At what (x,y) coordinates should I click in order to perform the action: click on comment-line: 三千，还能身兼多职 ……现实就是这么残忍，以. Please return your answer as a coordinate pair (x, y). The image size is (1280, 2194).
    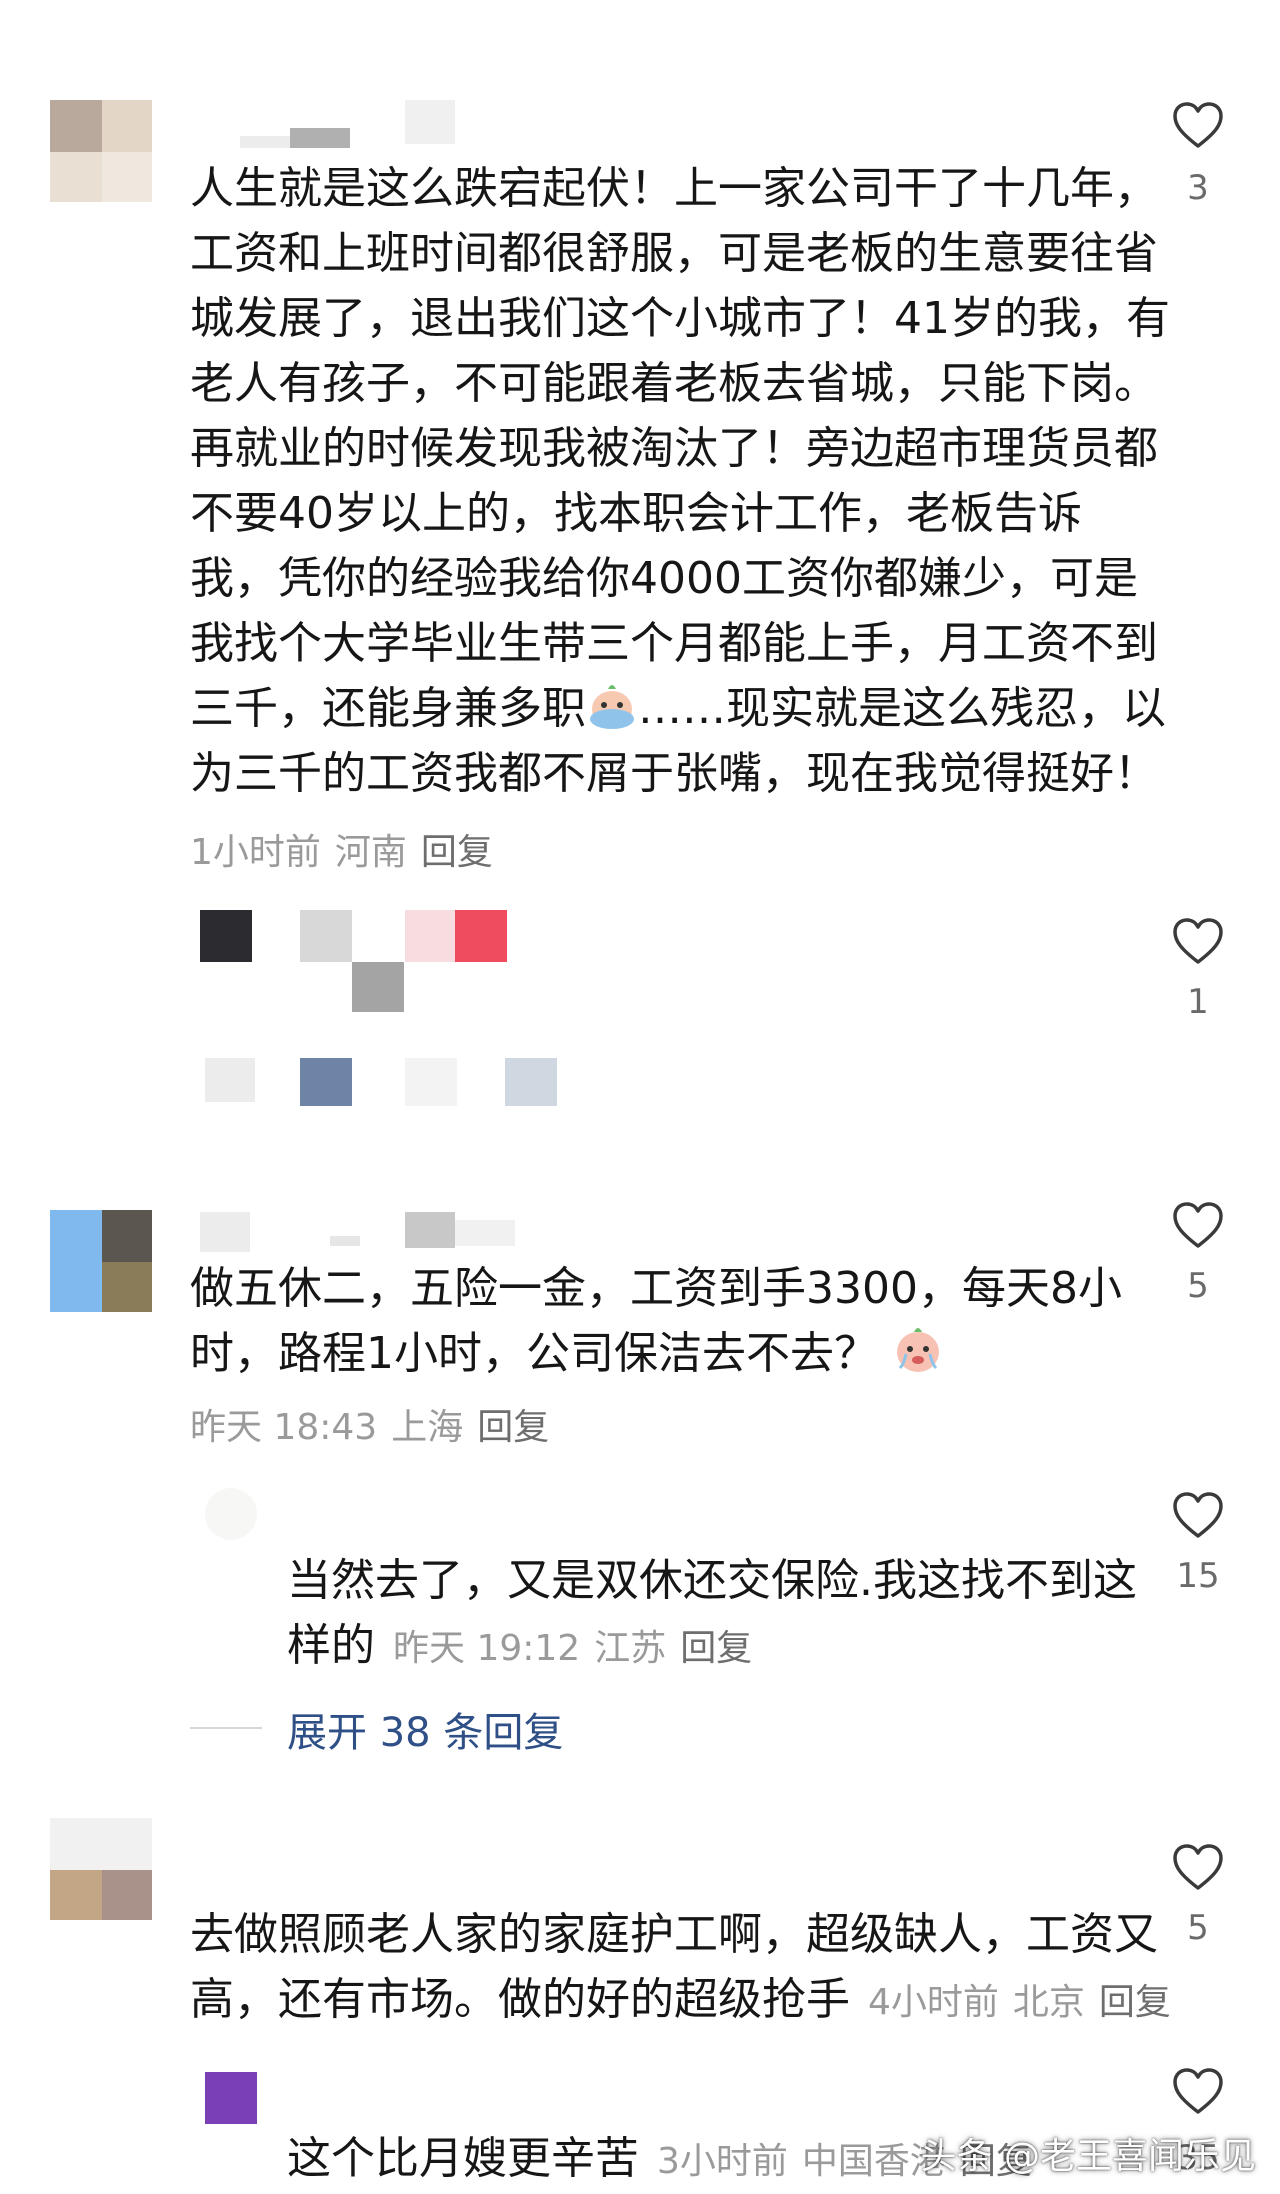
    Looking at the image, I should click on (680, 708).